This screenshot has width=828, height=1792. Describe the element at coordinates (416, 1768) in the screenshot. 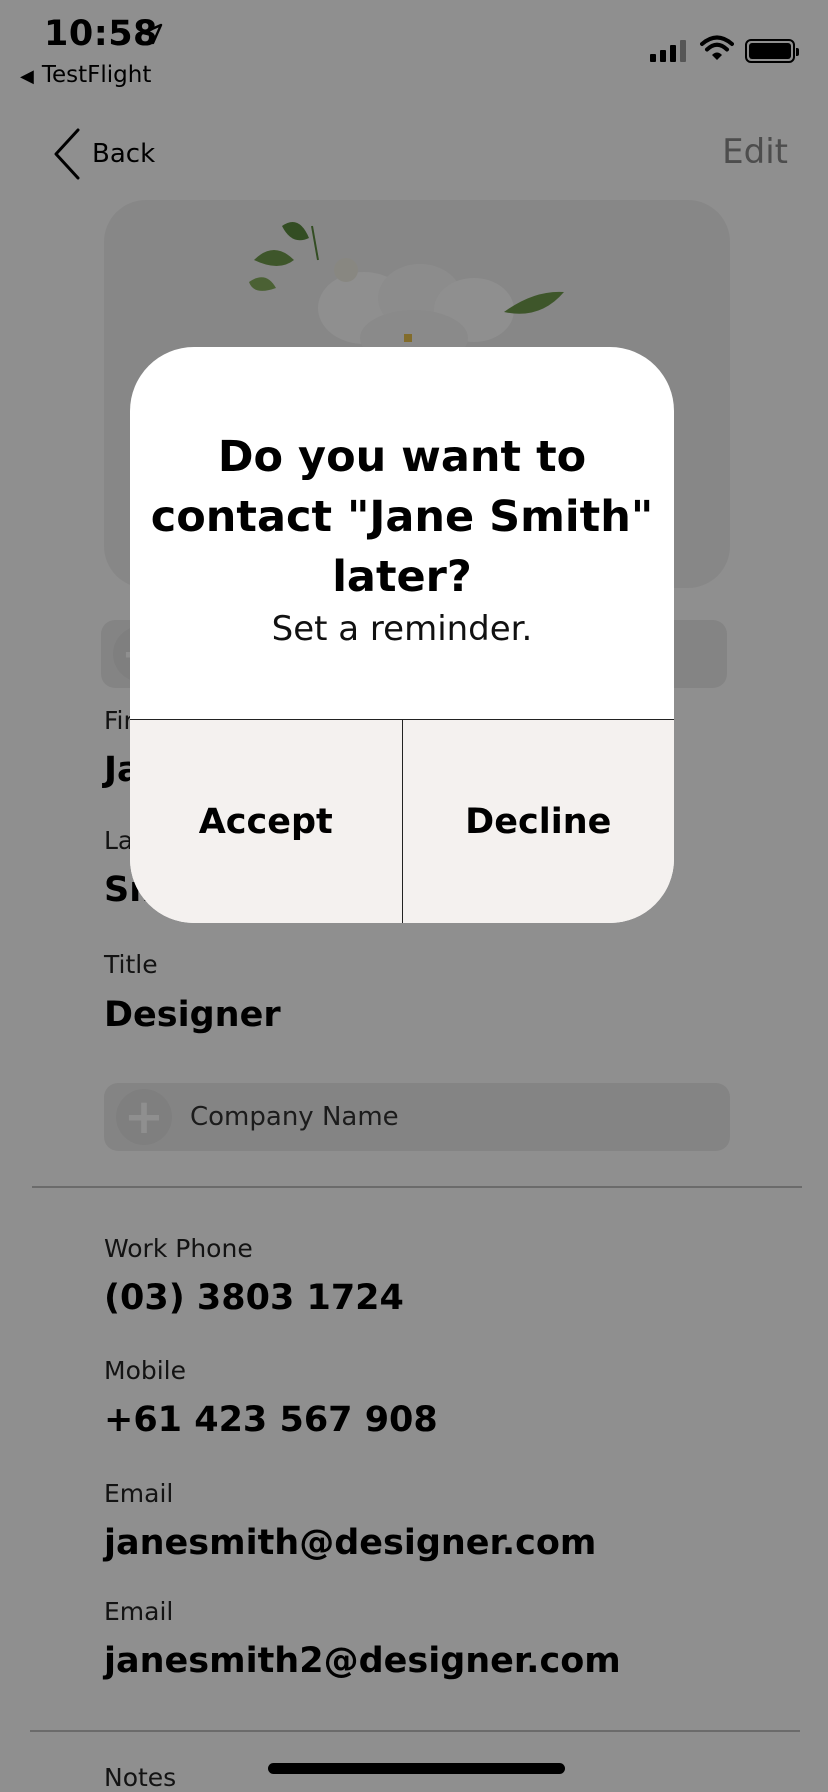

I see `home-indicator` at that location.